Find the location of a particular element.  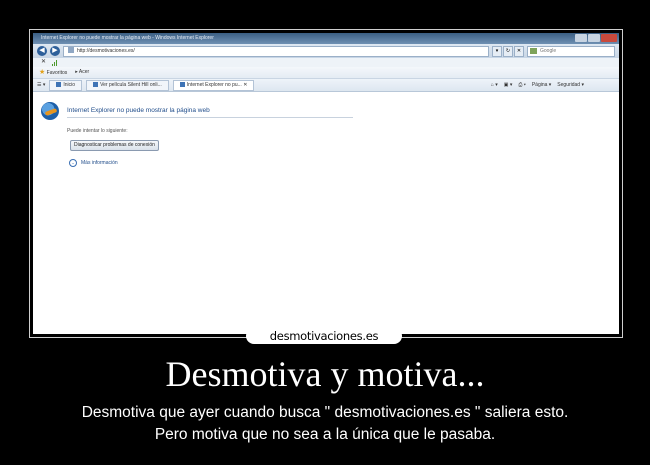

home-icon: ⌂ ▾ is located at coordinates (494, 85).